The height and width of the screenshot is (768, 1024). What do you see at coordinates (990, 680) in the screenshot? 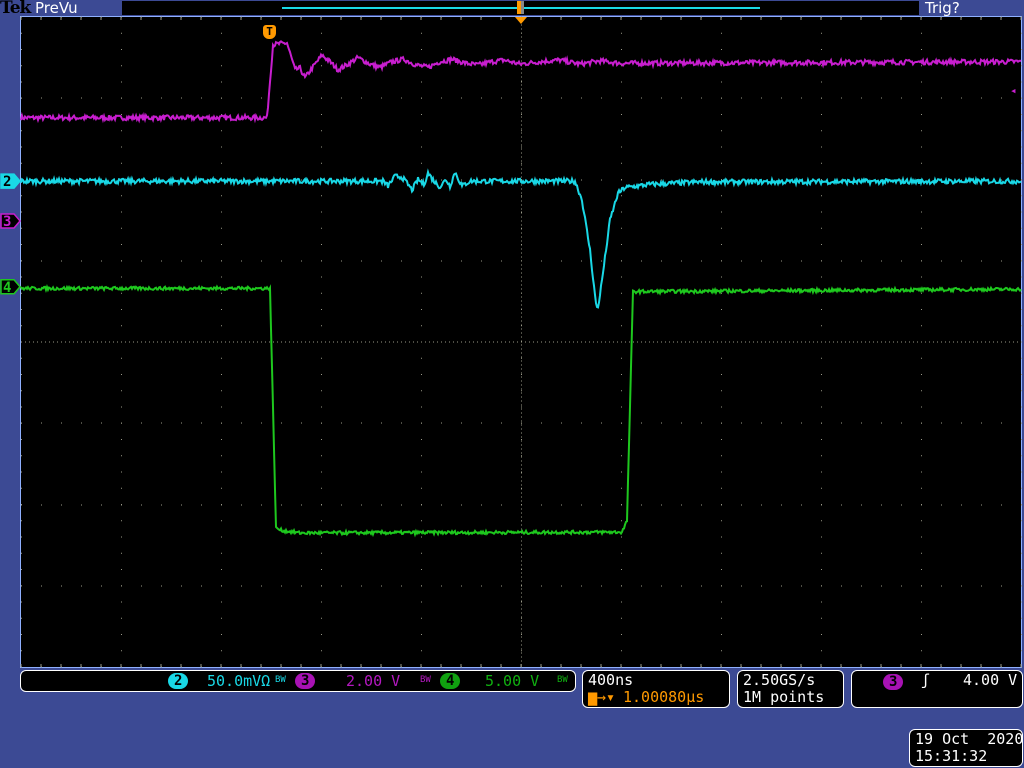
I see `trigger-level: 4.00 V` at bounding box center [990, 680].